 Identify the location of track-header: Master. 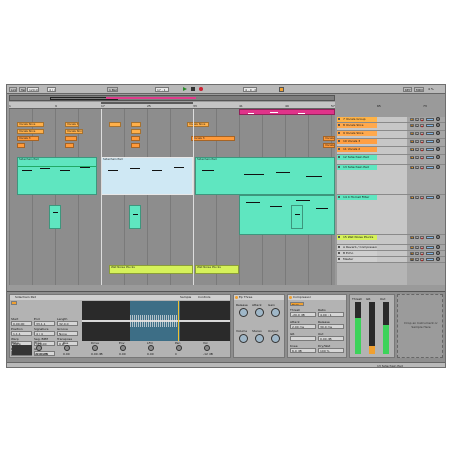
(372, 260).